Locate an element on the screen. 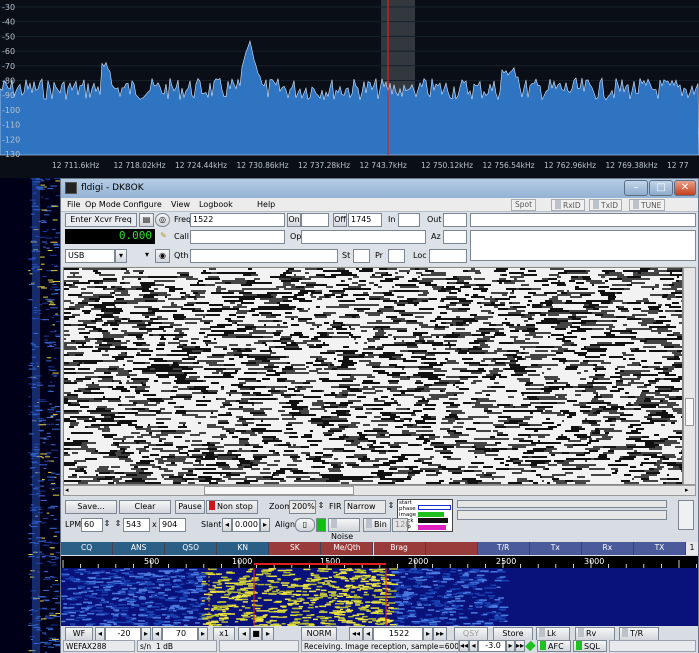 This screenshot has height=653, width=699. pencil-icon: ✎ is located at coordinates (163, 237).